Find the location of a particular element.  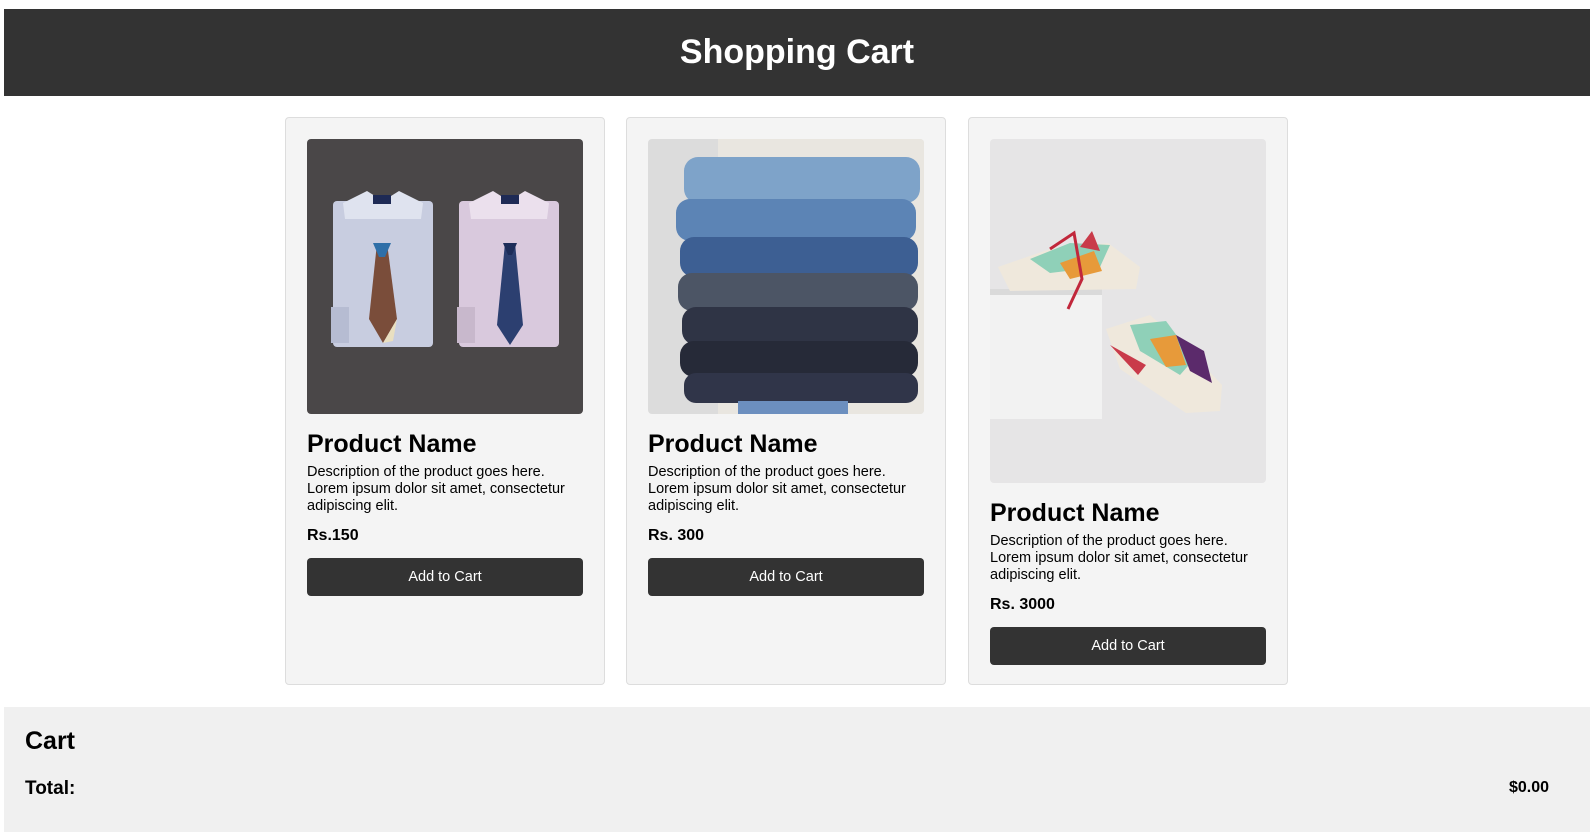

site-header: Shopping Cart is located at coordinates (797, 52).